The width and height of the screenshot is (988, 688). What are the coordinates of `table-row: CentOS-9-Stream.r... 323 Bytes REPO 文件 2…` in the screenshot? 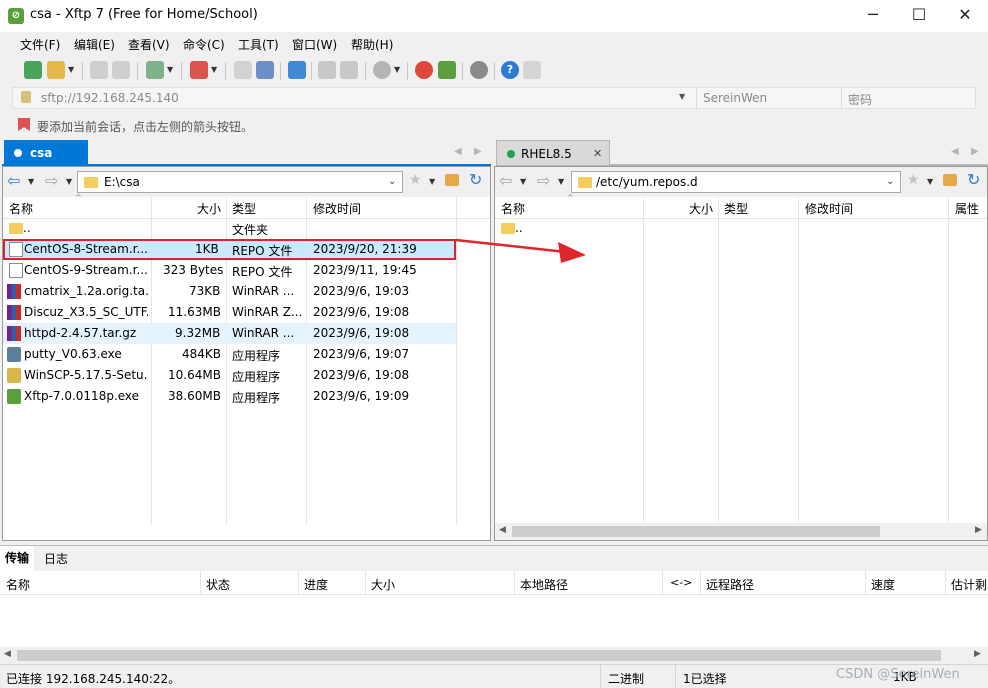 It's located at (229, 270).